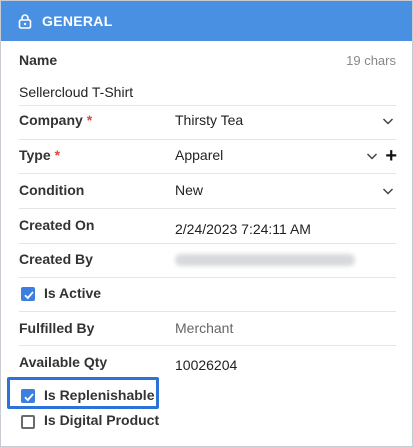 This screenshot has height=447, width=413. What do you see at coordinates (243, 229) in the screenshot?
I see `created-on-value: 2/24/2023 7:24:11 AM` at bounding box center [243, 229].